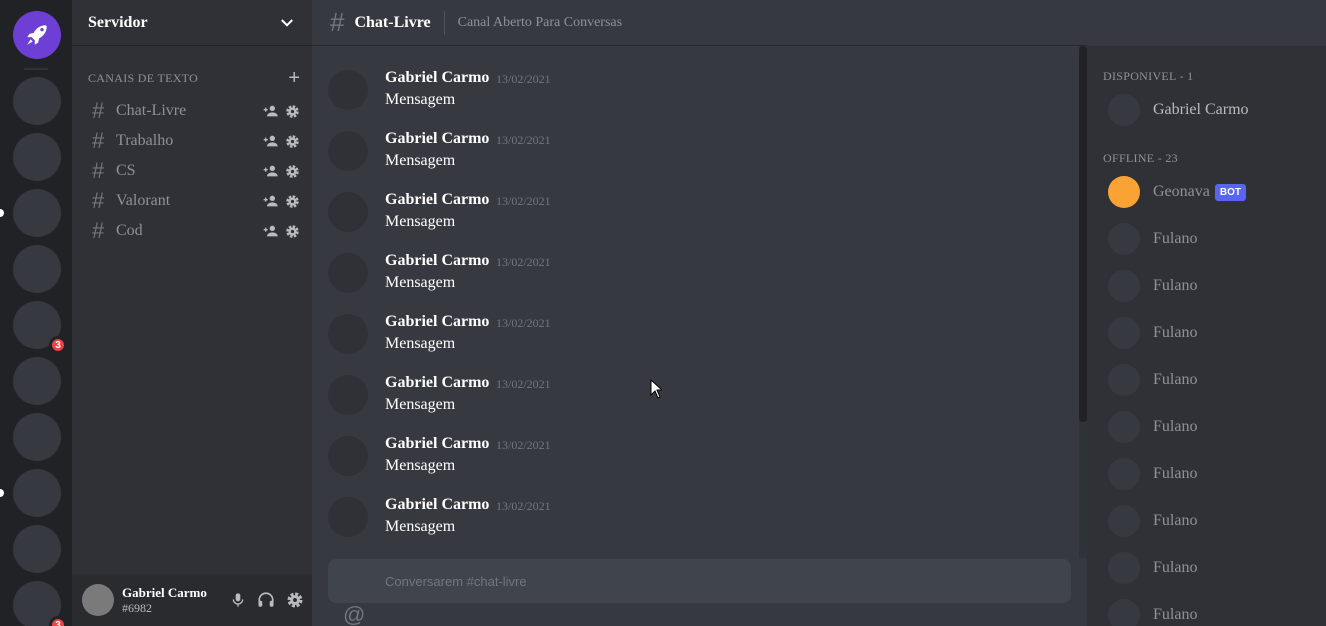 The width and height of the screenshot is (1326, 626). Describe the element at coordinates (1181, 191) in the screenshot. I see `member-name: Geonava` at that location.